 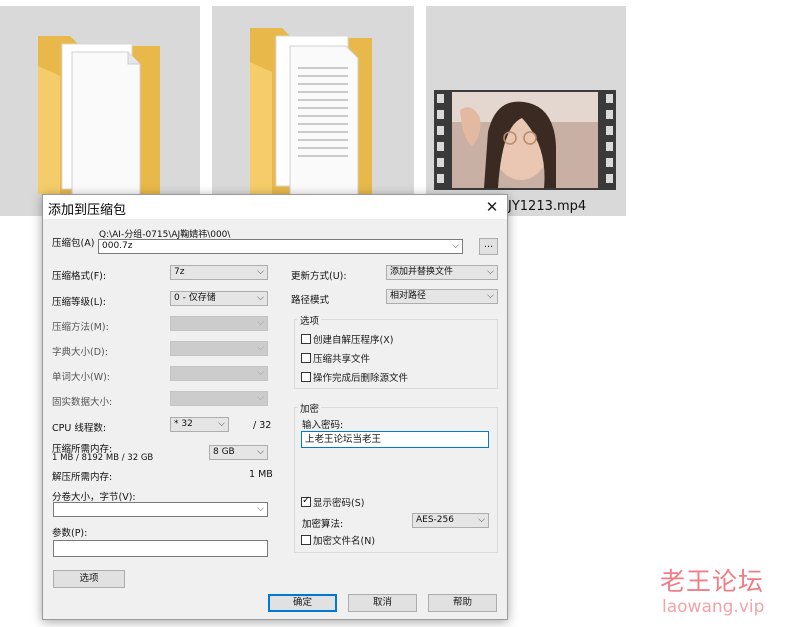 I want to click on show-password-label: 显示密码(S), so click(x=339, y=503).